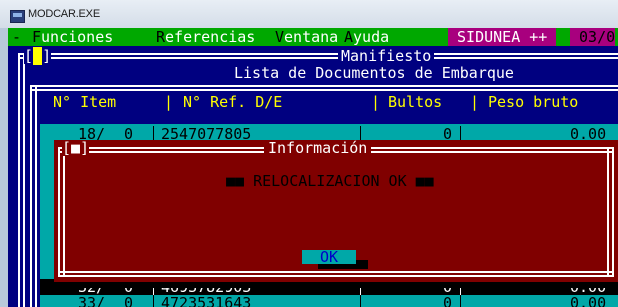  I want to click on dialog-frame-bottom, so click(336, 274).